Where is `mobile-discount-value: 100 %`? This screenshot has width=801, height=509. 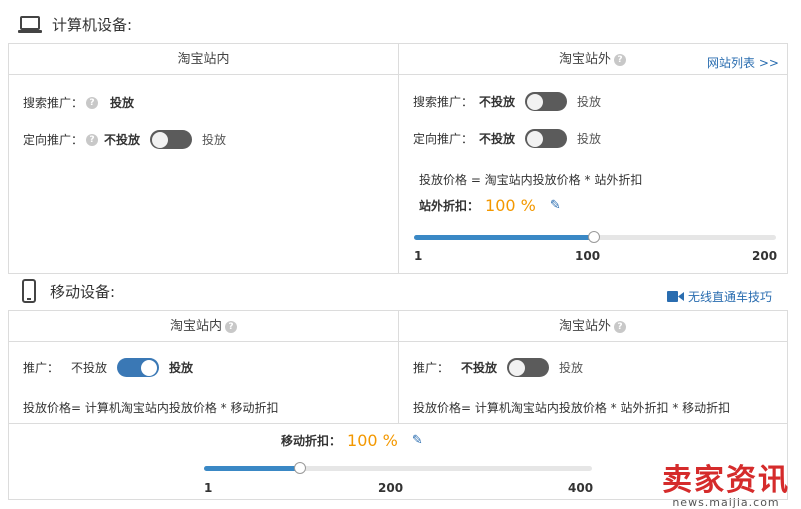 mobile-discount-value: 100 % is located at coordinates (372, 440).